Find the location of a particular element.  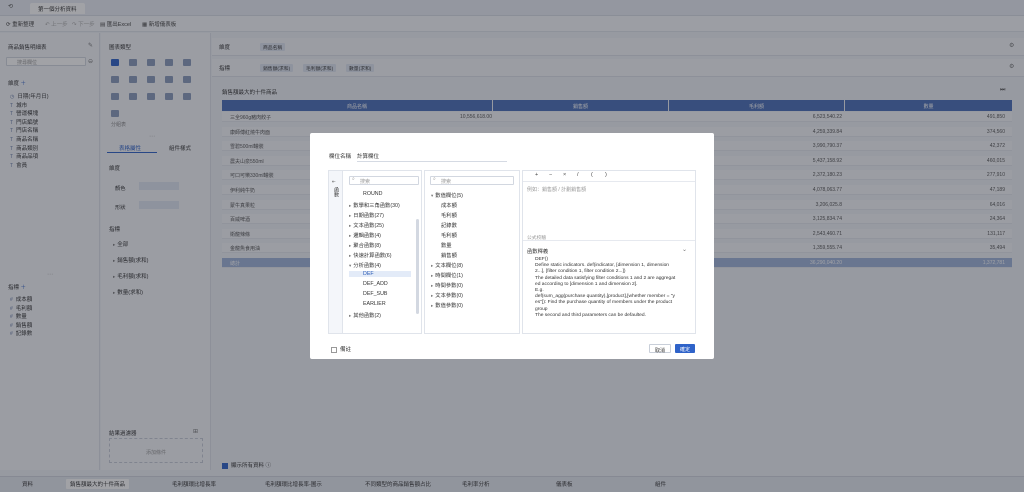

operator-button: ) is located at coordinates (606, 175).